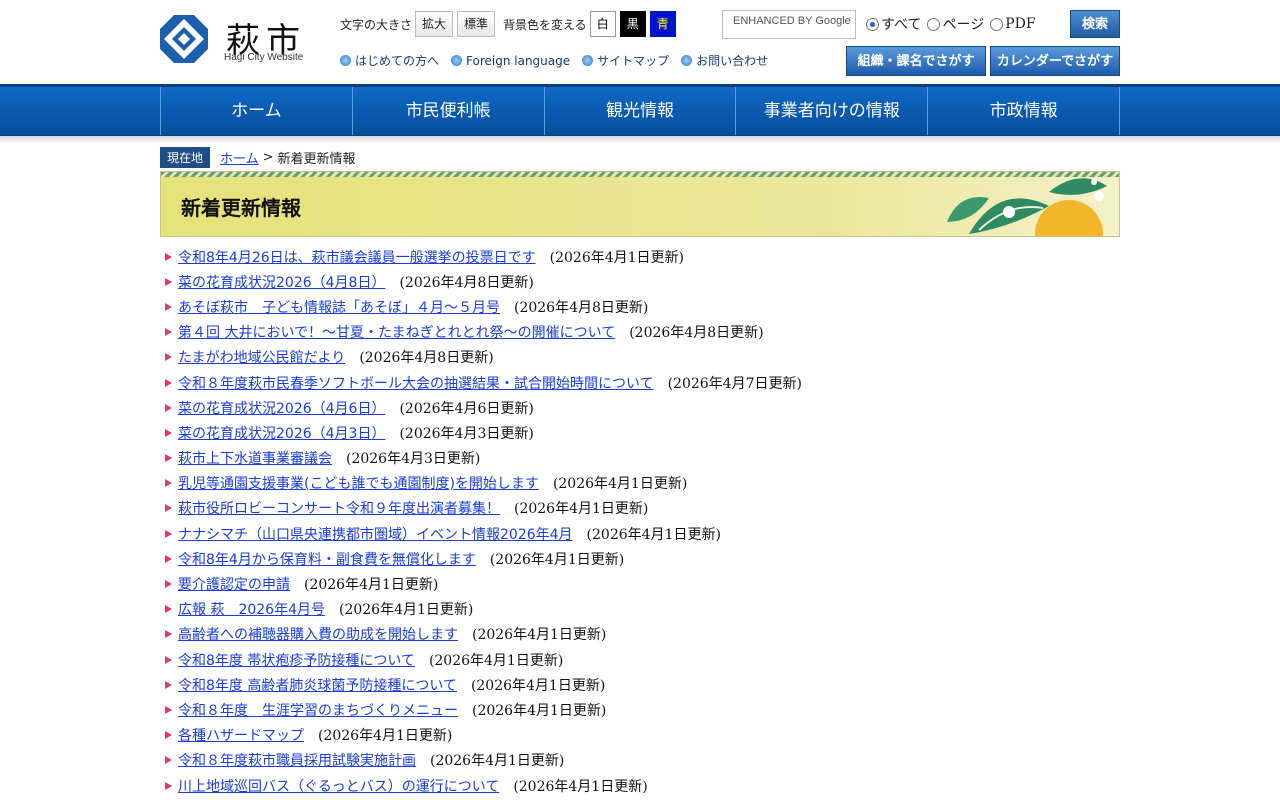  I want to click on accessibility-tools: 文字の大きさ 拡大 標準 背景色を変える 白 黒 青, so click(510, 24).